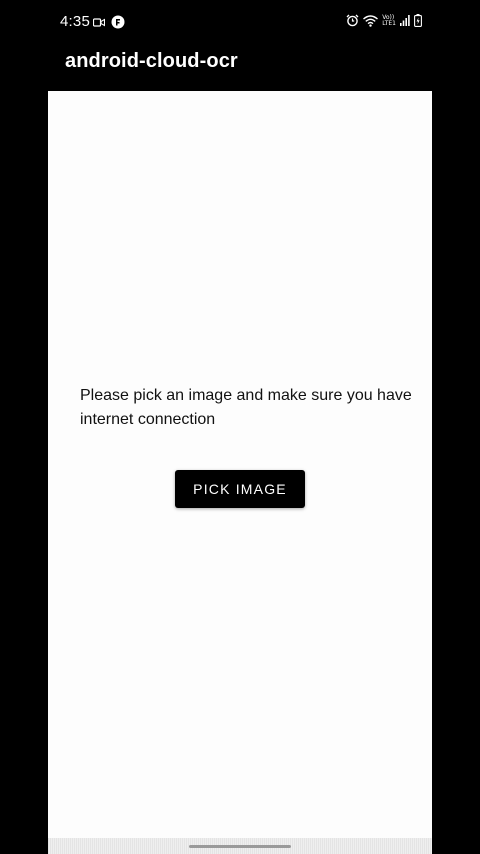 This screenshot has height=854, width=480. I want to click on battery-icon, so click(418, 20).